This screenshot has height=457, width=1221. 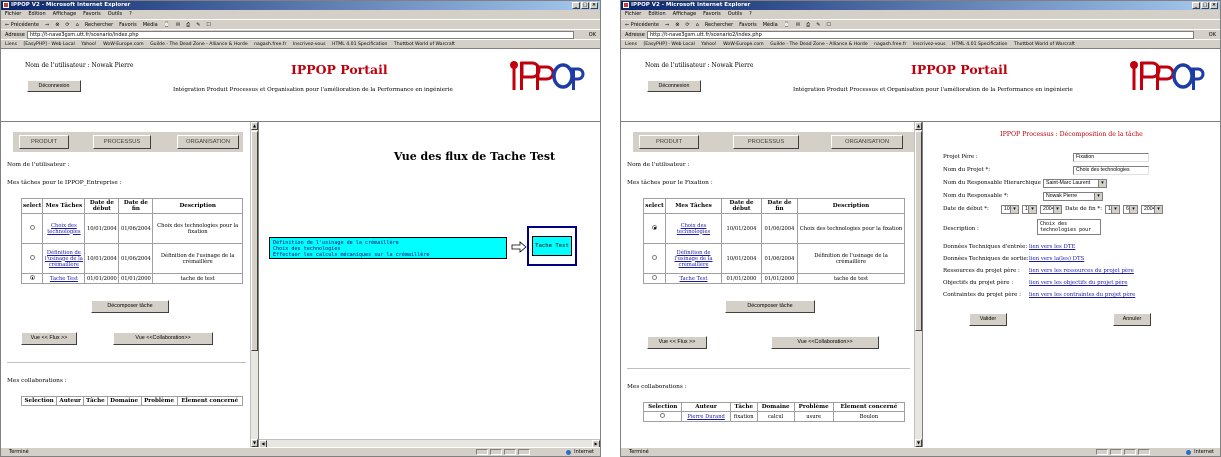 I want to click on decompose-task-button: Décomposer tâche, so click(x=770, y=306).